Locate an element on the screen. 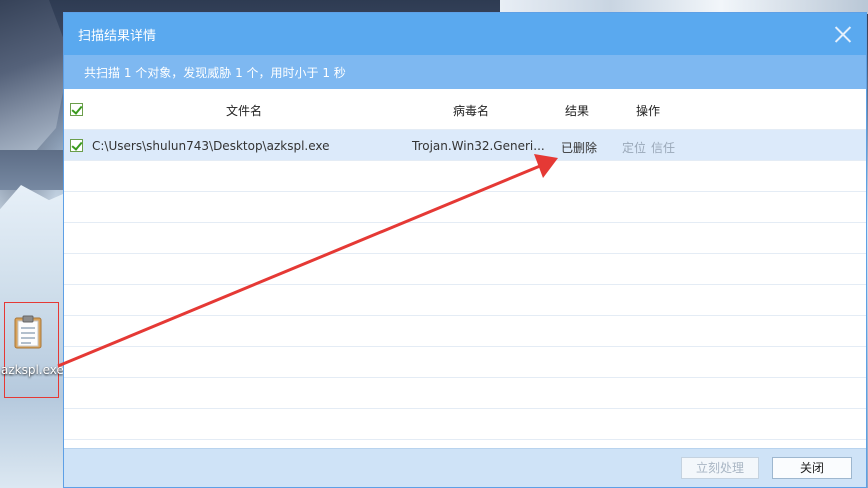  close-button: 关闭 is located at coordinates (812, 468).